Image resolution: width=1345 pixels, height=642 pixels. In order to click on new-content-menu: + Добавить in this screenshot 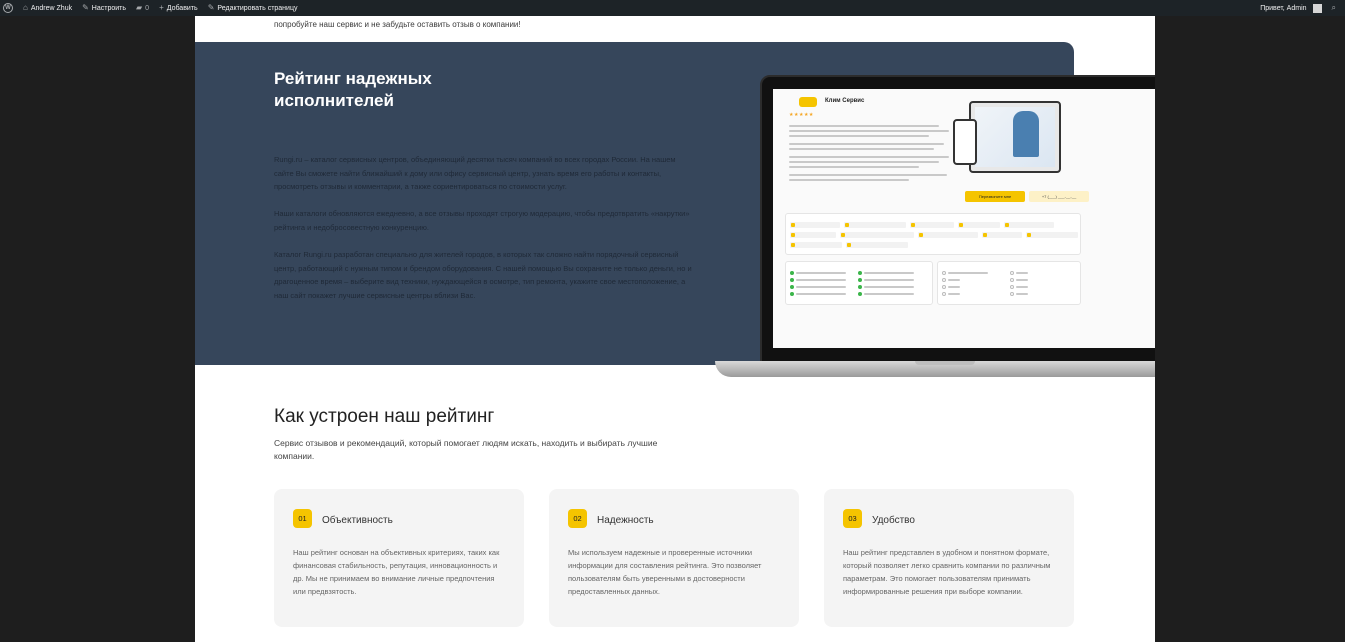, I will do `click(178, 8)`.